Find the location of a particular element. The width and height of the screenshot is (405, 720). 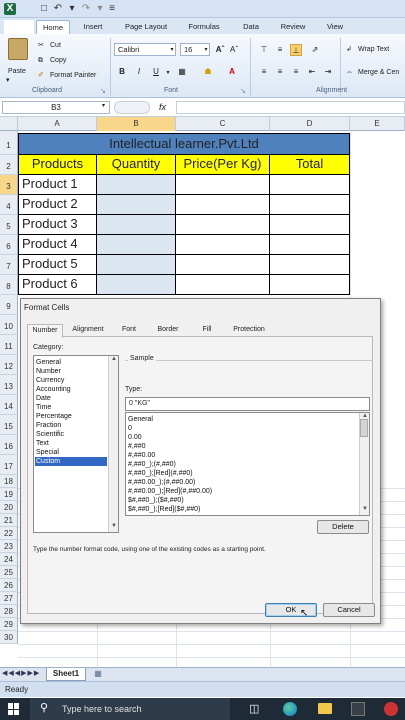

shrink-font-icon: Aˇ is located at coordinates (234, 50).